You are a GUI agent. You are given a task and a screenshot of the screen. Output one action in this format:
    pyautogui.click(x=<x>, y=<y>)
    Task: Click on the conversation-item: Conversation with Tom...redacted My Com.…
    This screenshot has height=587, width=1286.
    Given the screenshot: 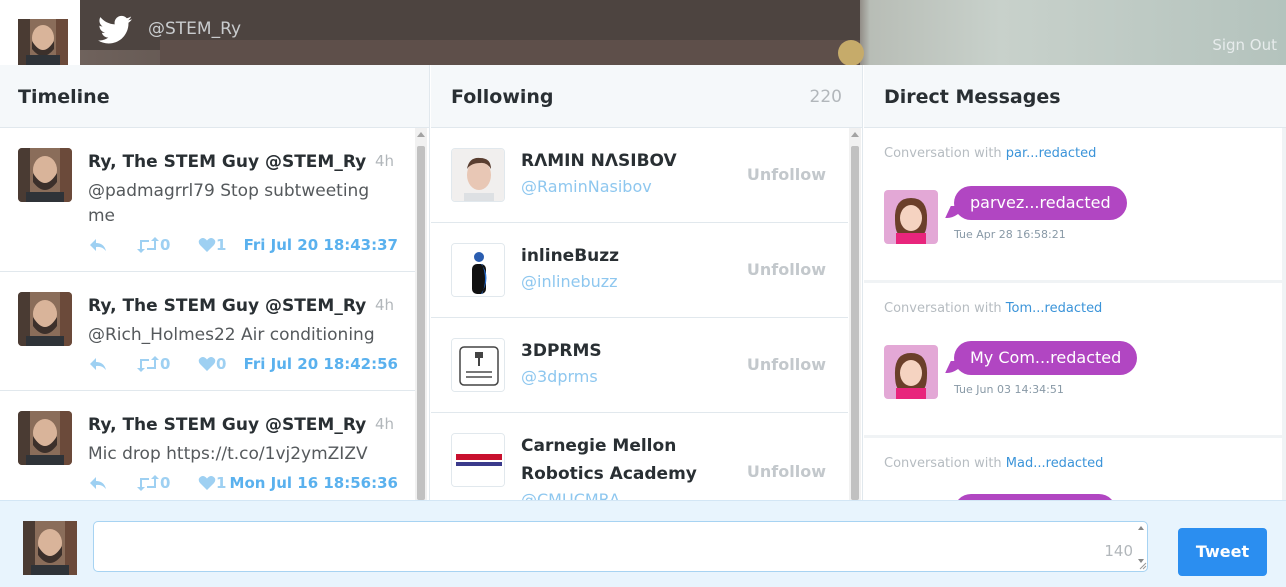 What is the action you would take?
    pyautogui.click(x=1073, y=359)
    